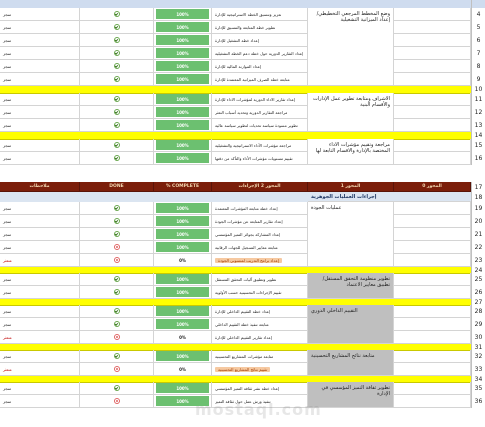 The image size is (485, 427). What do you see at coordinates (260, 14) in the screenshot?
I see `action-cell: تعزيز وتنسيق الخطة الاستراتيجية للإدارة` at bounding box center [260, 14].